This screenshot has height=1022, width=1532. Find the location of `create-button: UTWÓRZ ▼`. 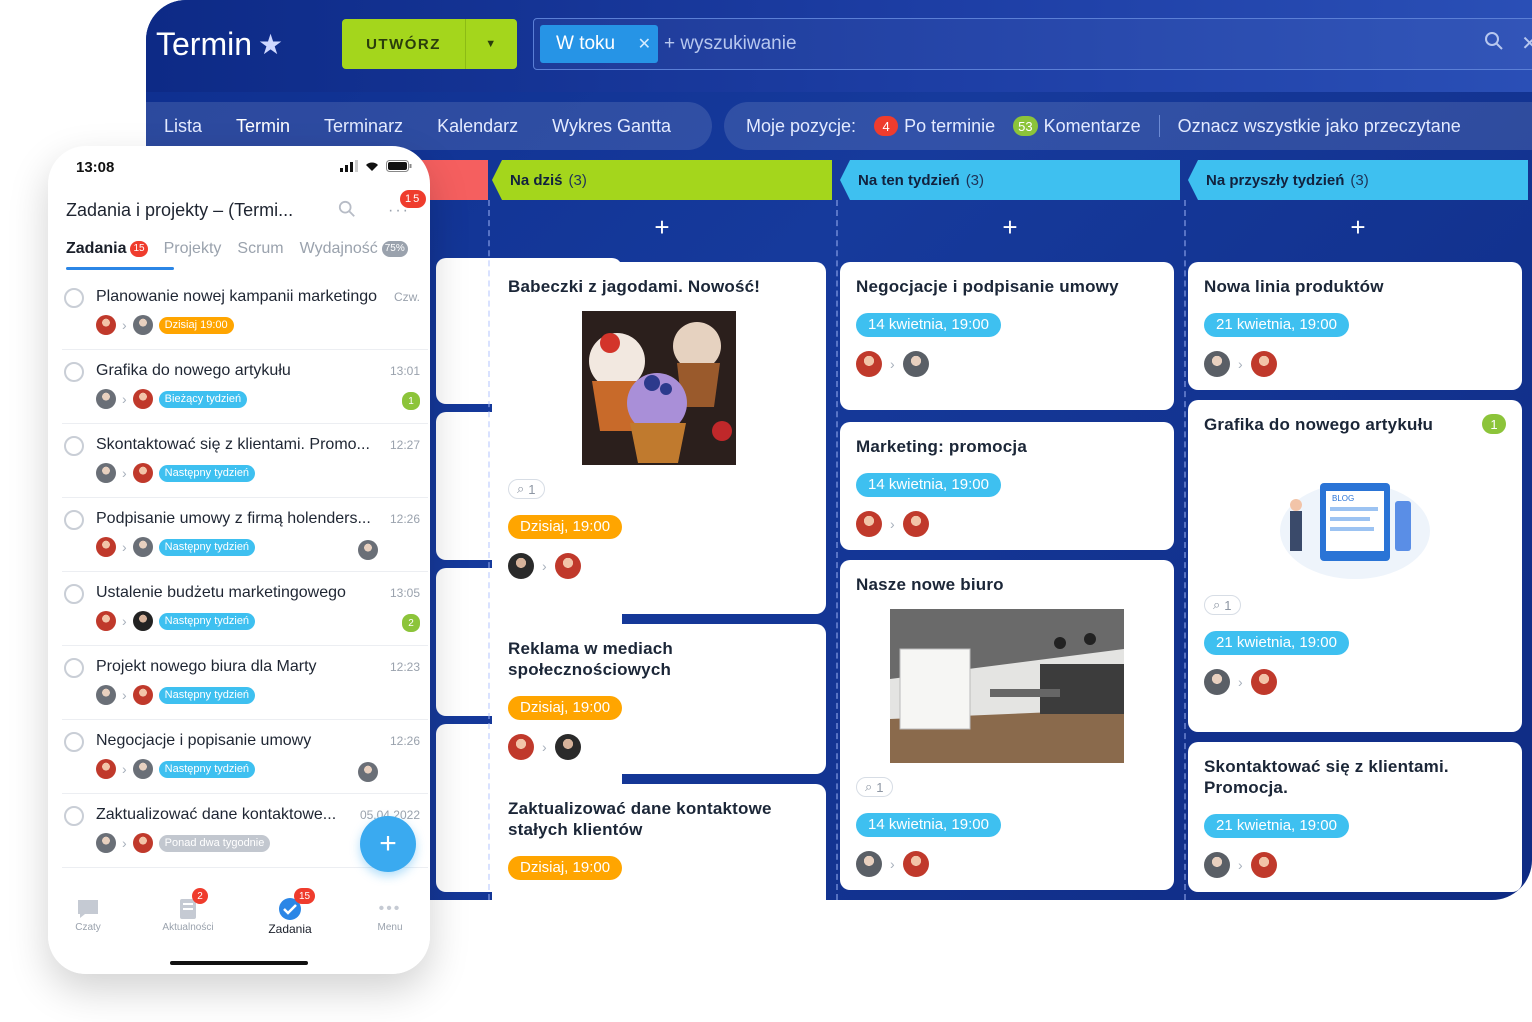

create-button: UTWÓRZ ▼ is located at coordinates (429, 44).